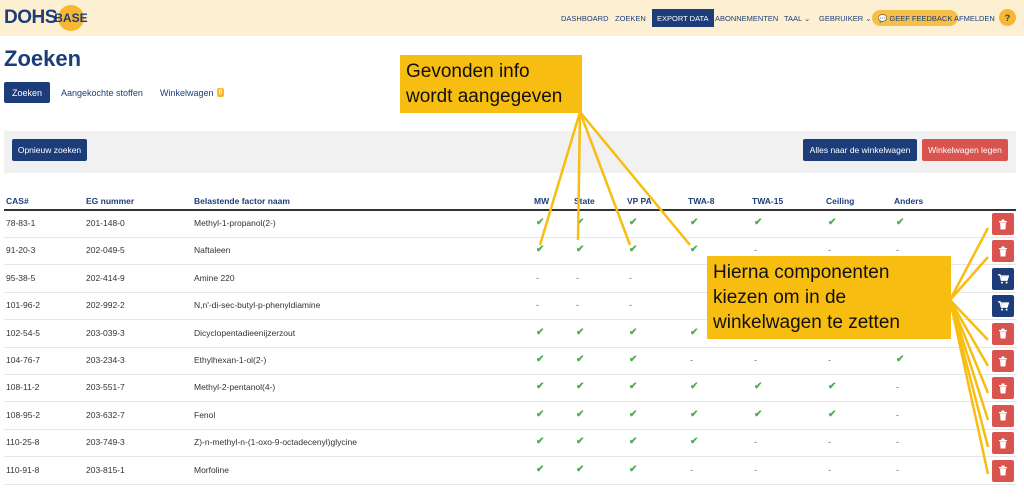 The image size is (1024, 498). I want to click on cas-number: 108-95-2, so click(23, 414).